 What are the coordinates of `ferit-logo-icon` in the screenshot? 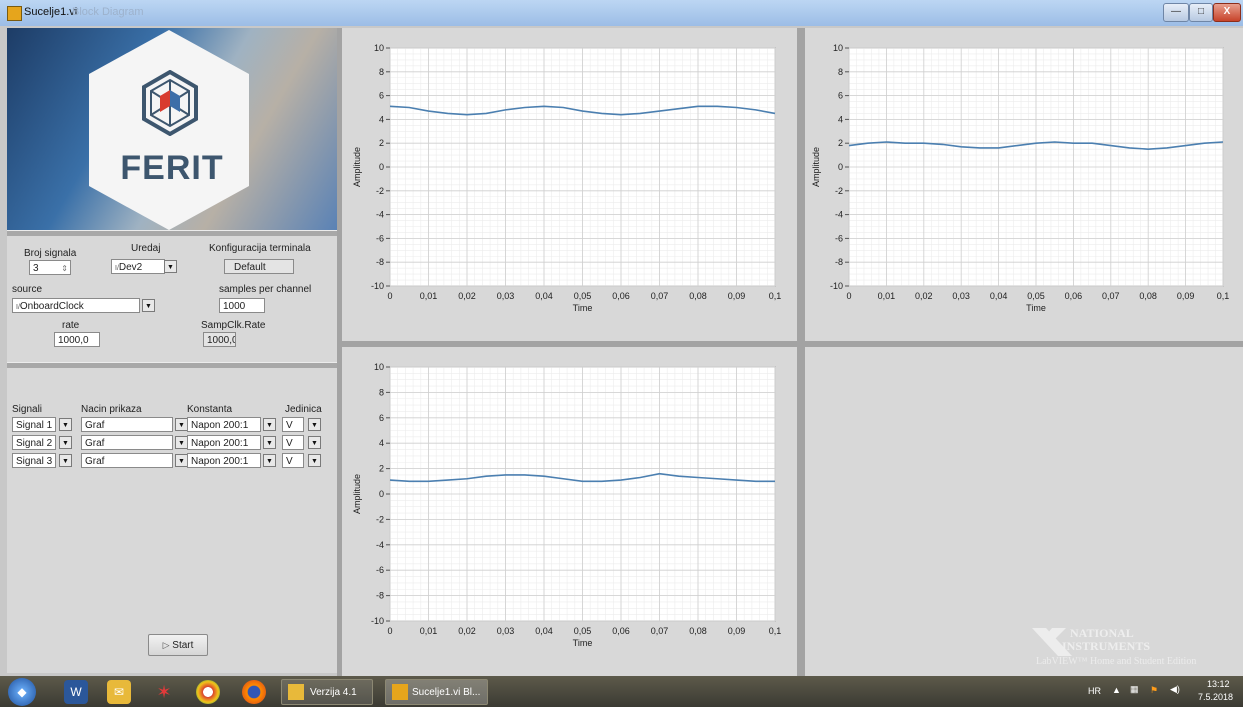 It's located at (170, 103).